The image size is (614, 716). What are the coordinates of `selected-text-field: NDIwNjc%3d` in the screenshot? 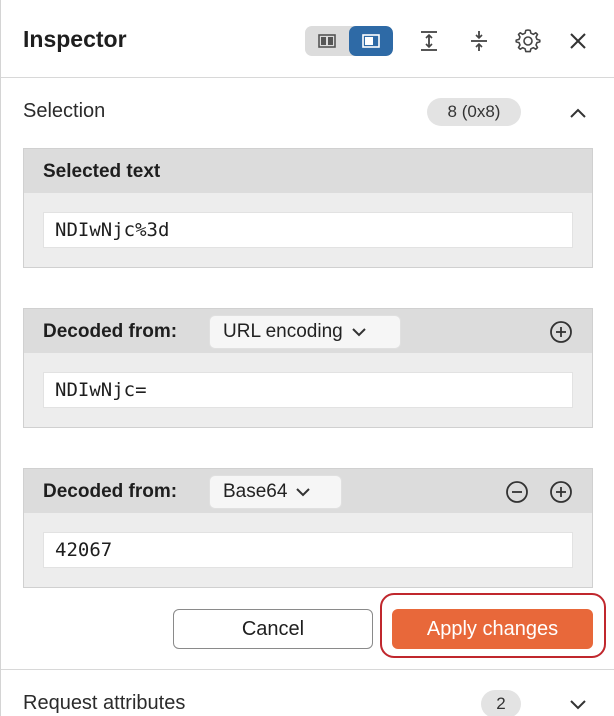 It's located at (308, 230).